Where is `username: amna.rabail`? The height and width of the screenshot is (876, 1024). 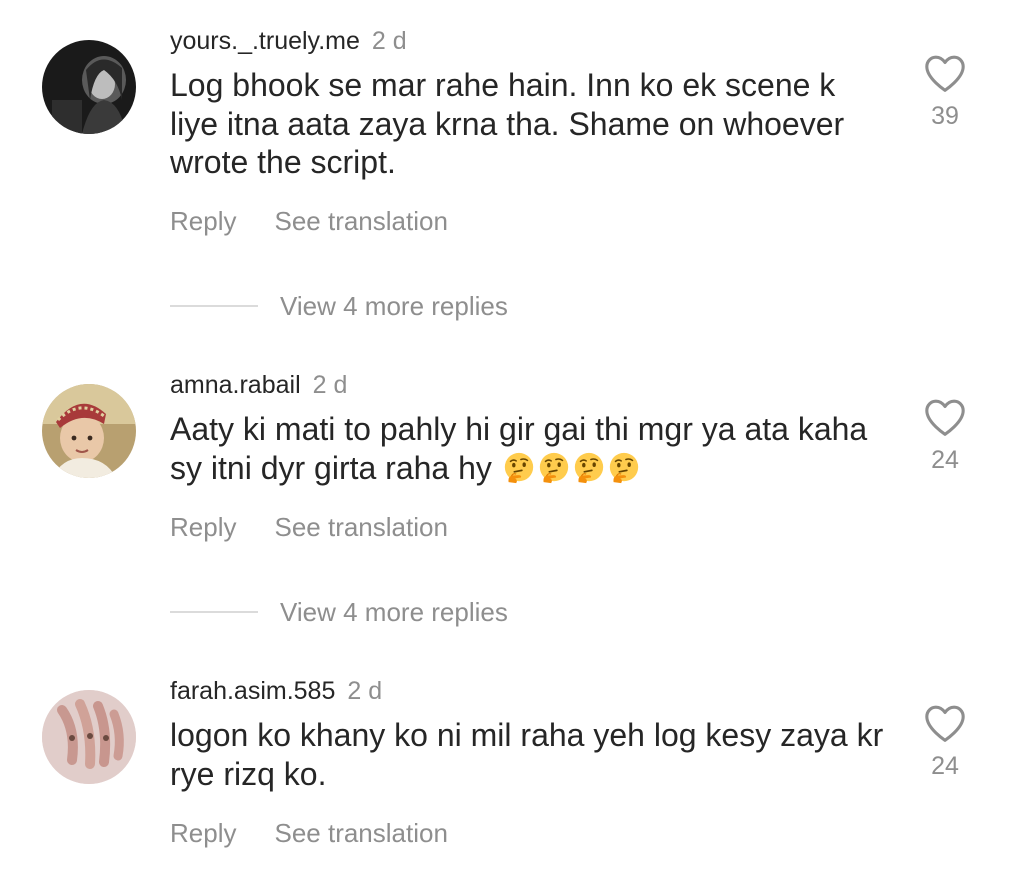
username: amna.rabail is located at coordinates (235, 385).